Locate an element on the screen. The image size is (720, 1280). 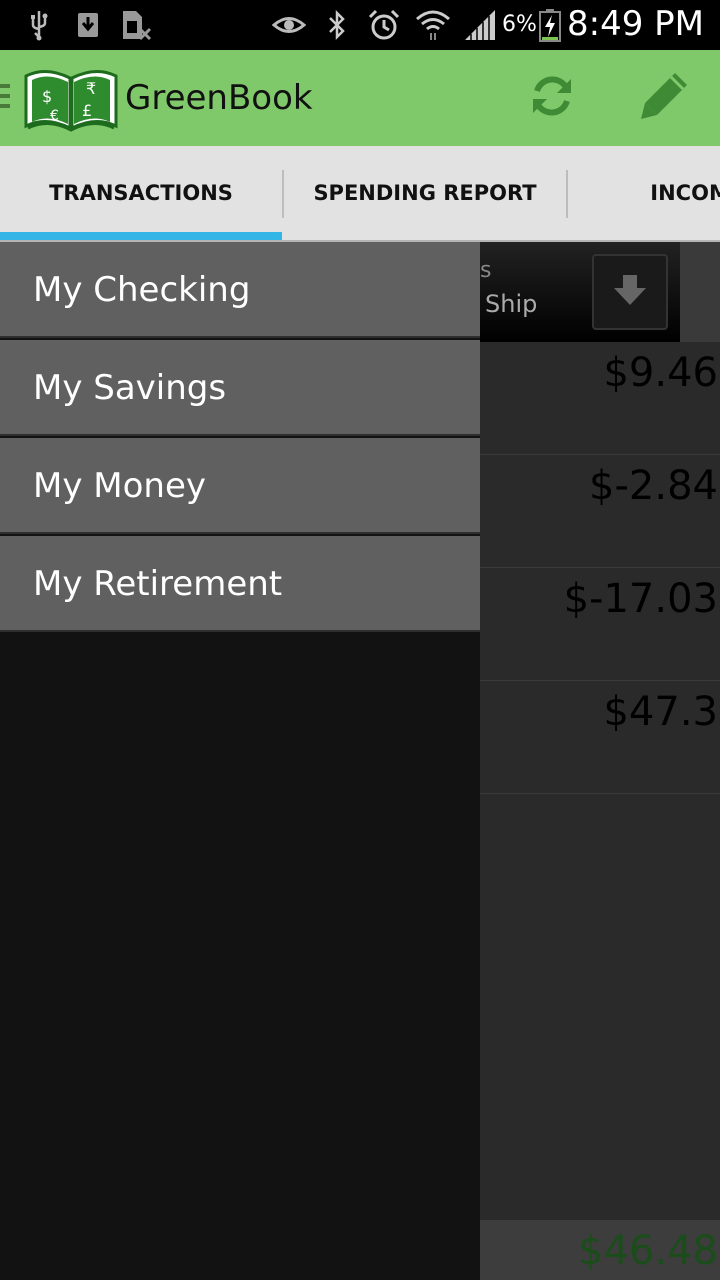
app-title: GreenBook is located at coordinates (219, 98).